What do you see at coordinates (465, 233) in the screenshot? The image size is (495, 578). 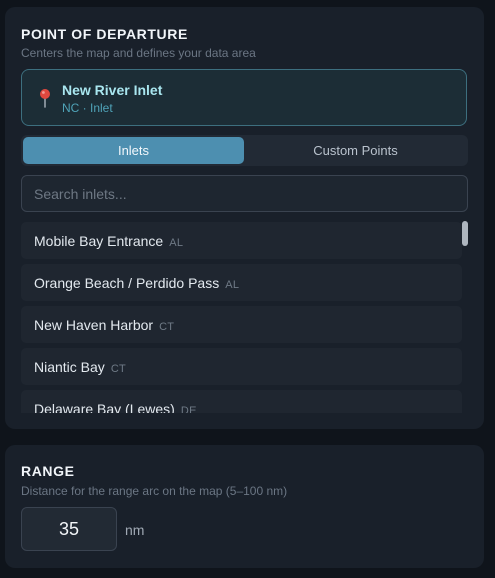 I see `inlet-list-scrollbar` at bounding box center [465, 233].